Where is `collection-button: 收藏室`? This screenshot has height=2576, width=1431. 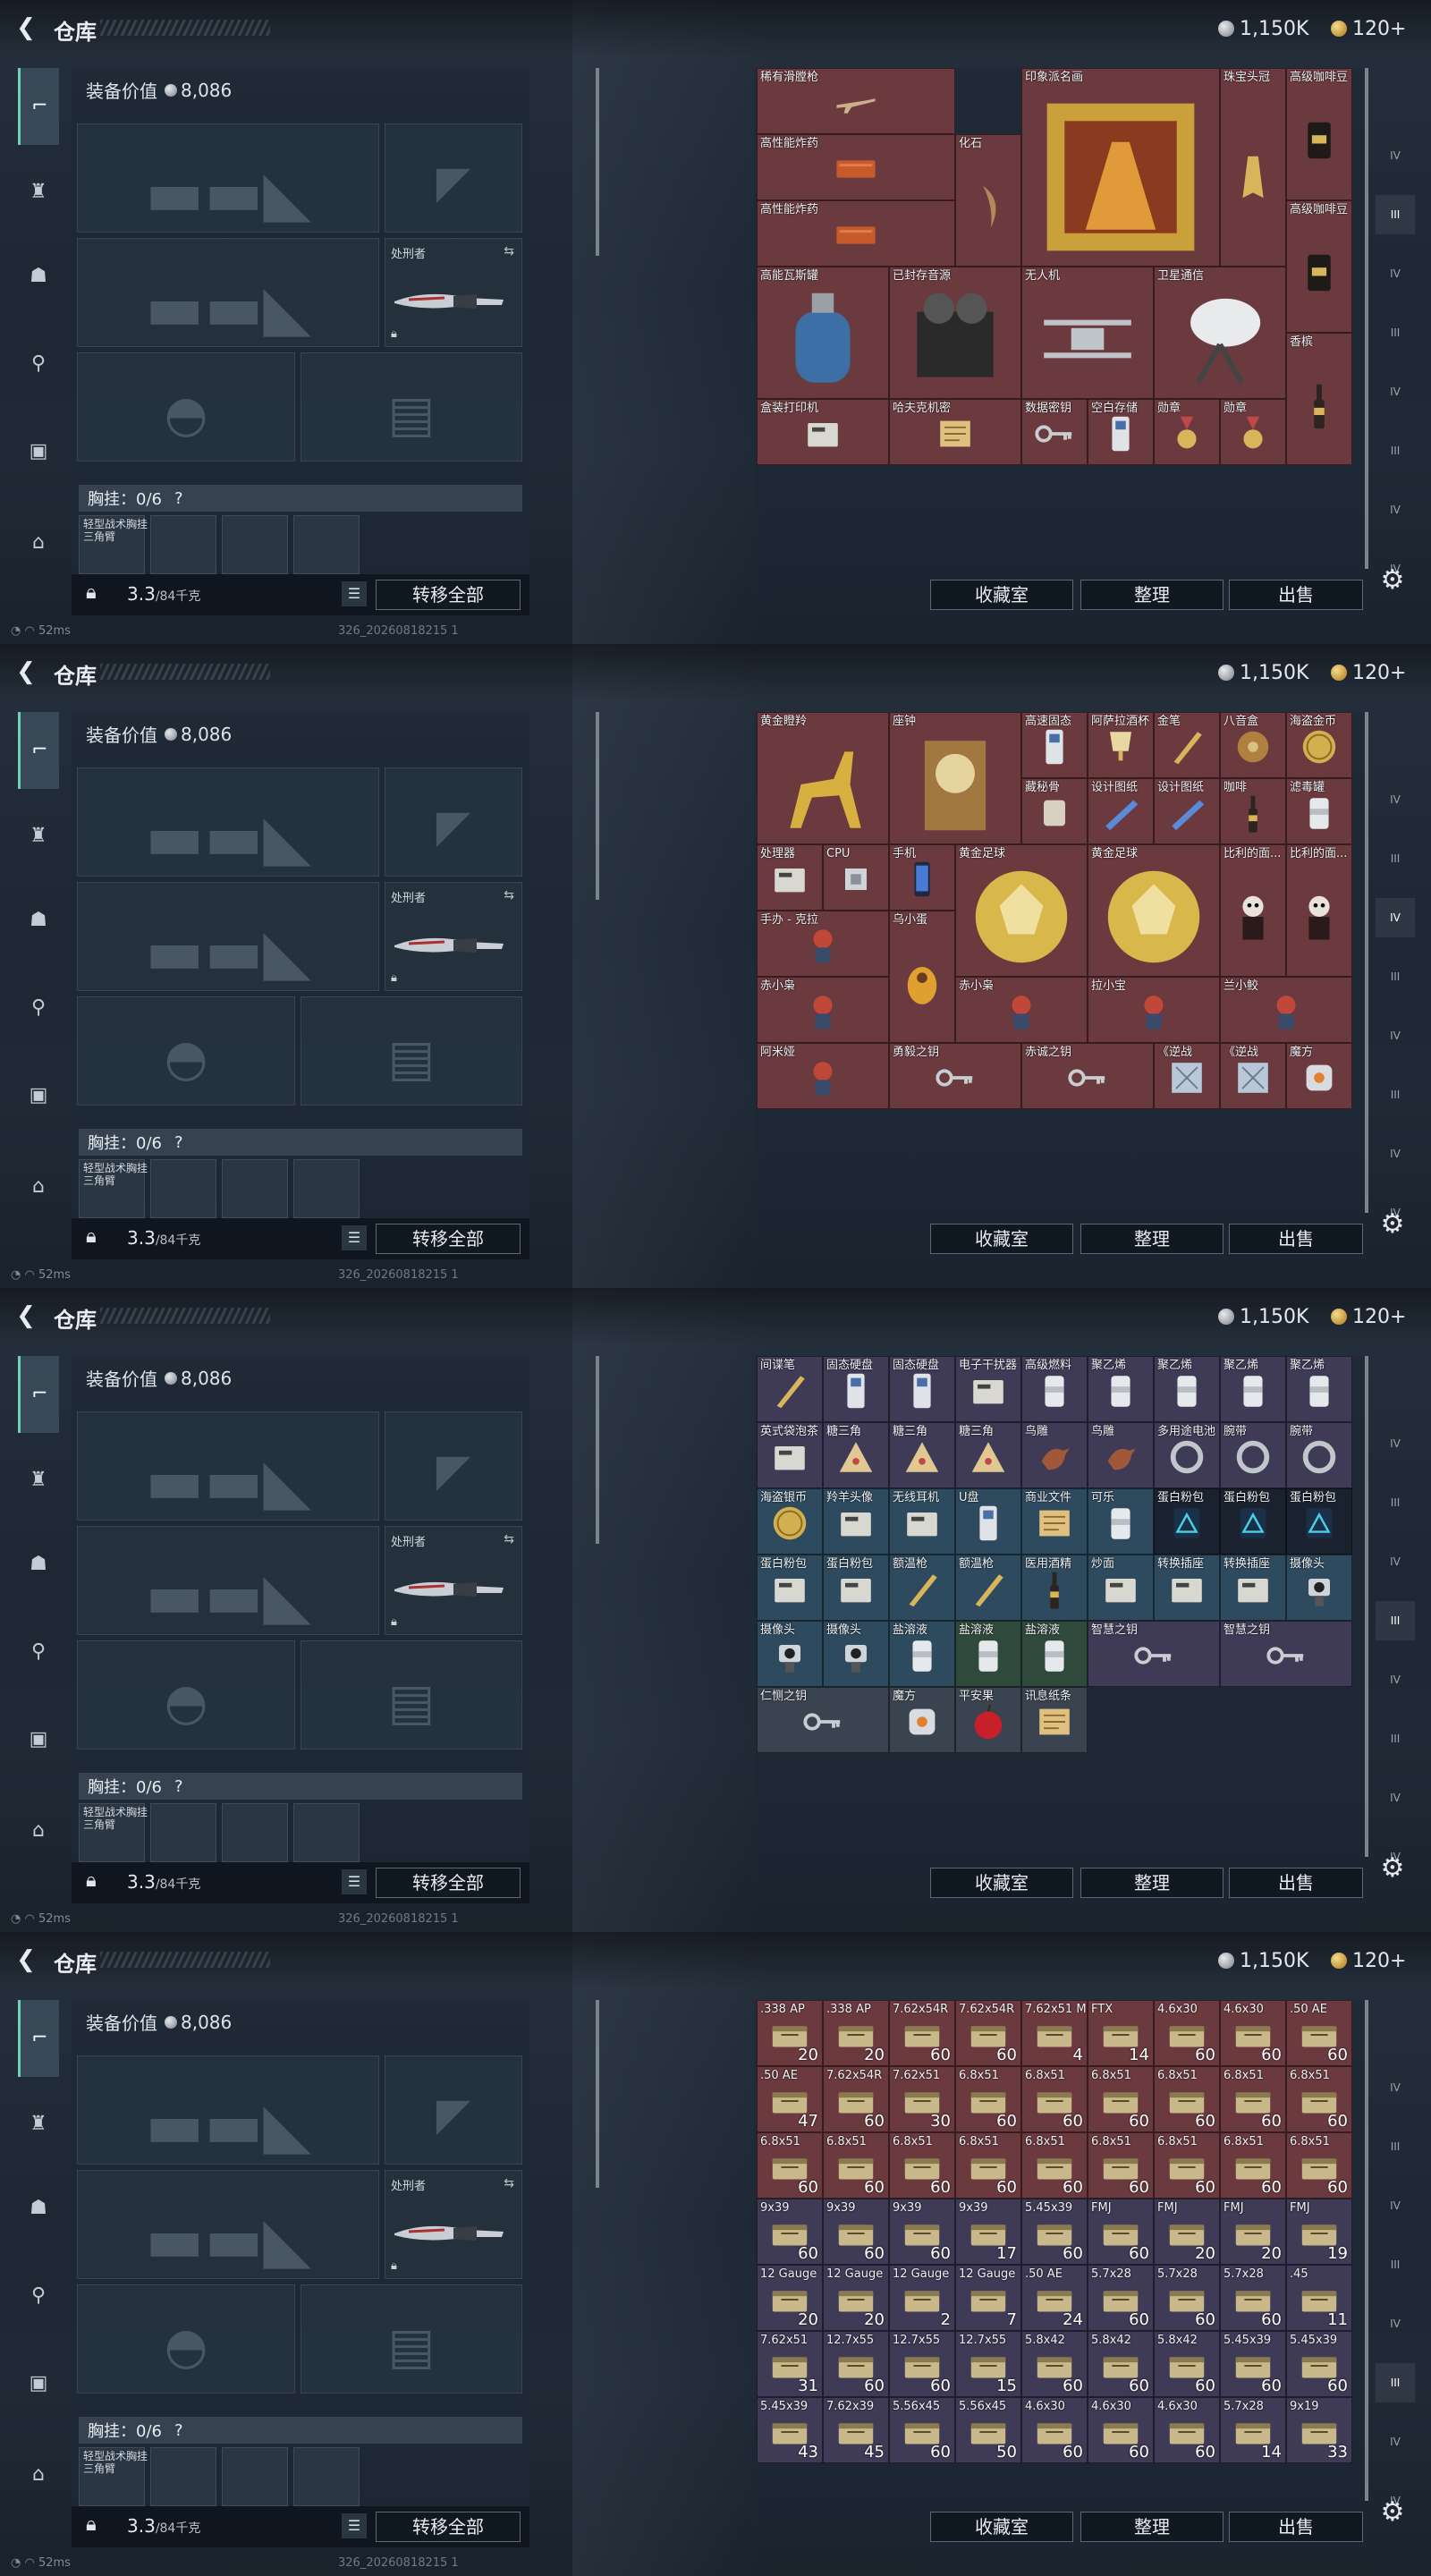
collection-button: 收藏室 is located at coordinates (1002, 2527).